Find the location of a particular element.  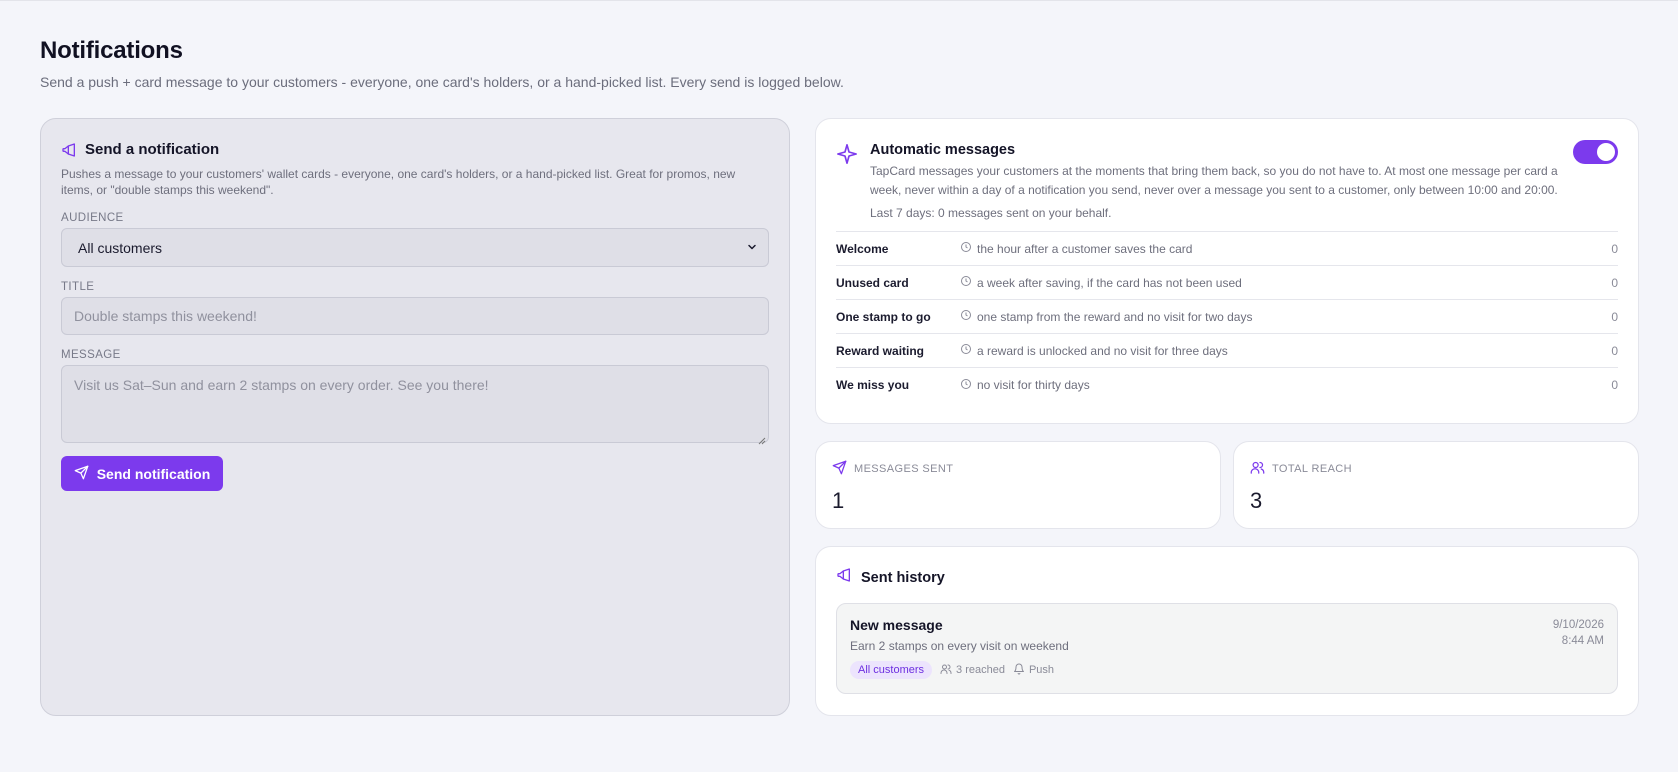

rule-when-text: no visit for thirty days is located at coordinates (1033, 385).